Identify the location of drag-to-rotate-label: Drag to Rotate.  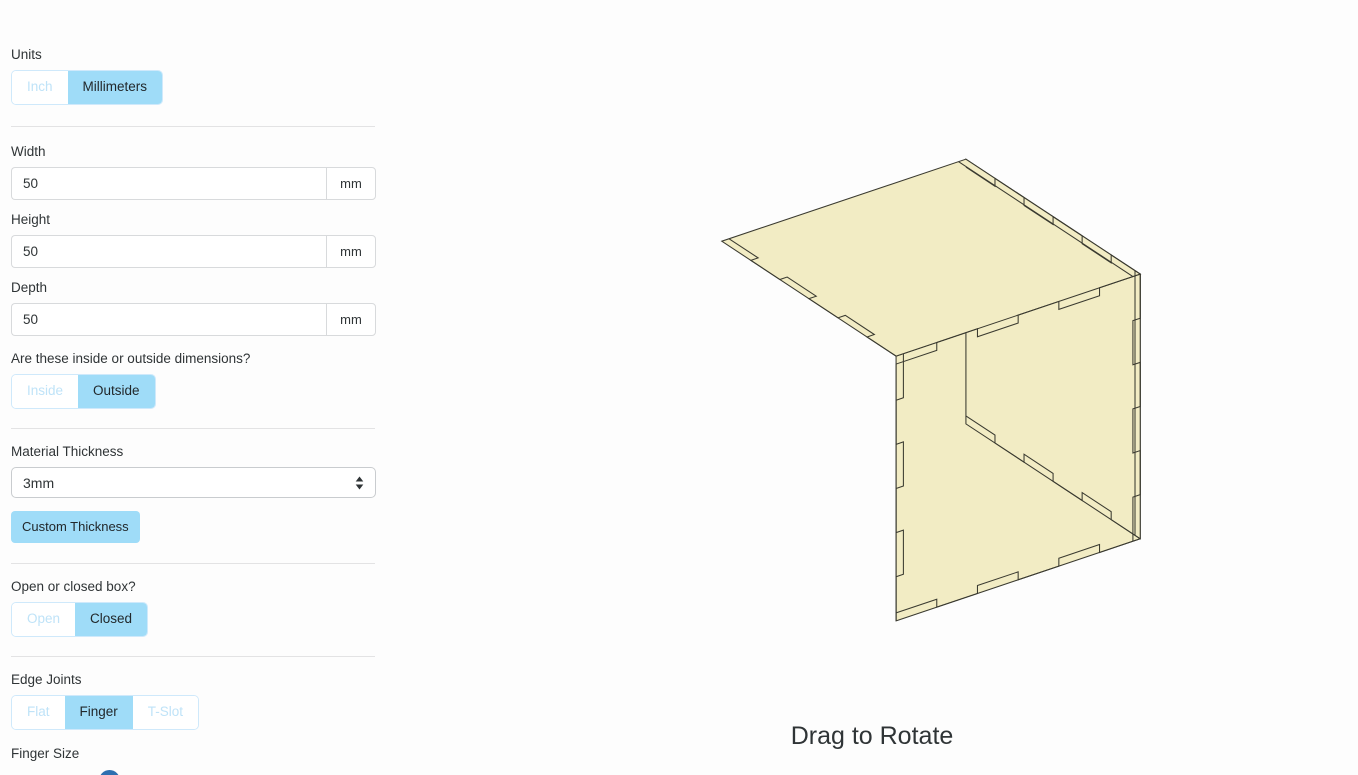
(872, 736).